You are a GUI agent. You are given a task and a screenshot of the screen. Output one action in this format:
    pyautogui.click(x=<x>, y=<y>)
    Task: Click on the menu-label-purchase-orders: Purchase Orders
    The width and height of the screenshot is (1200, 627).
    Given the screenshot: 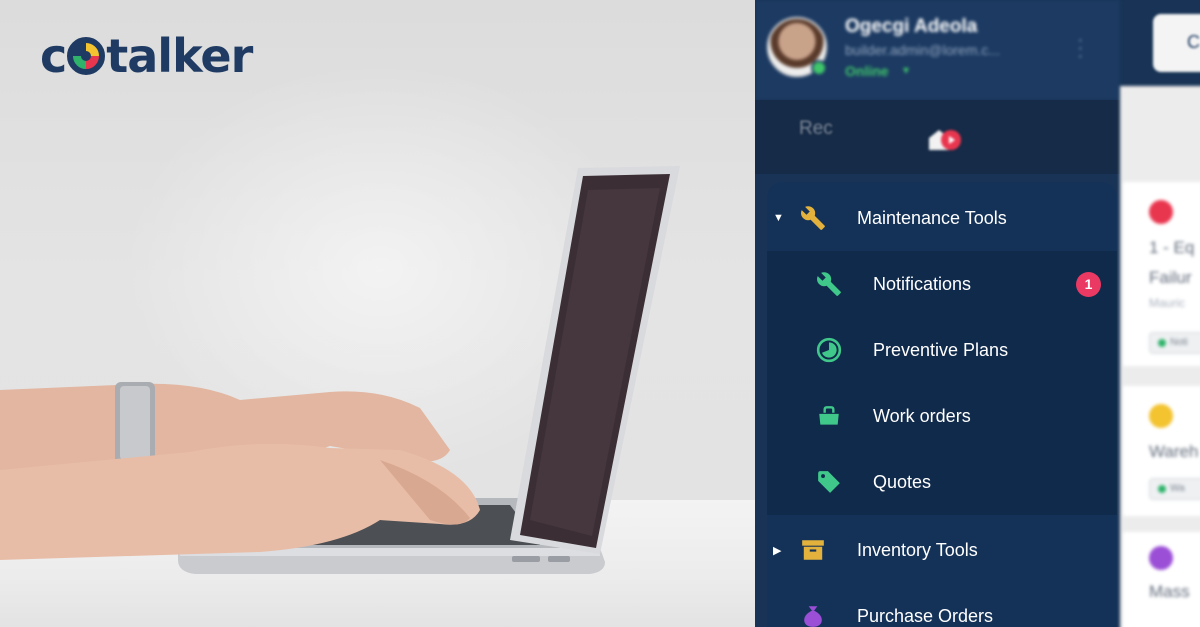 What is the action you would take?
    pyautogui.click(x=925, y=615)
    